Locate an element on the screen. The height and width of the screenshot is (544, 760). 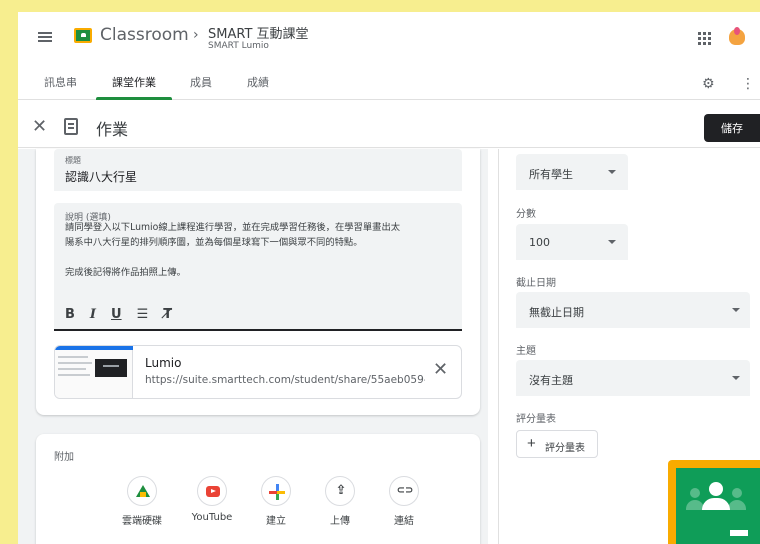
attachment-name: Lumio is located at coordinates (163, 363).